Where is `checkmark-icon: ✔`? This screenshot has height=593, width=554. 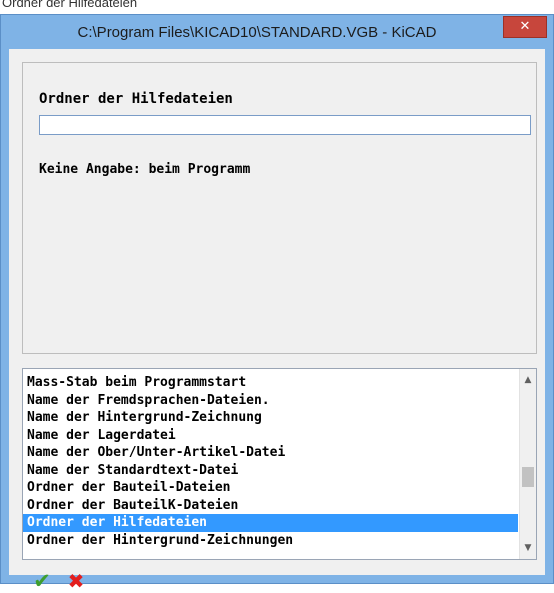 checkmark-icon: ✔ is located at coordinates (42, 581).